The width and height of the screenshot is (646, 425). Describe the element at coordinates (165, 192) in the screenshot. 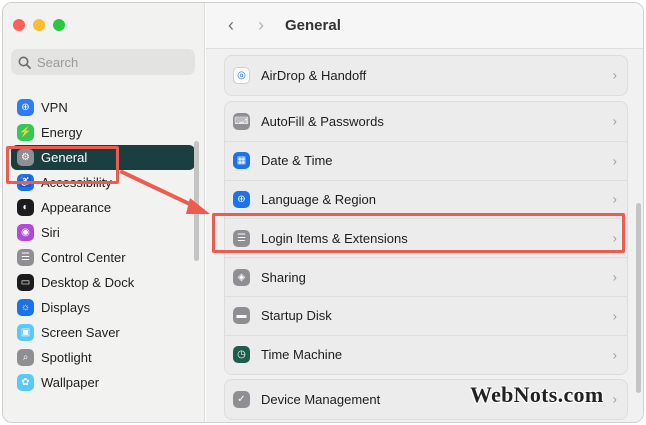

I see `annotation-arrow` at that location.